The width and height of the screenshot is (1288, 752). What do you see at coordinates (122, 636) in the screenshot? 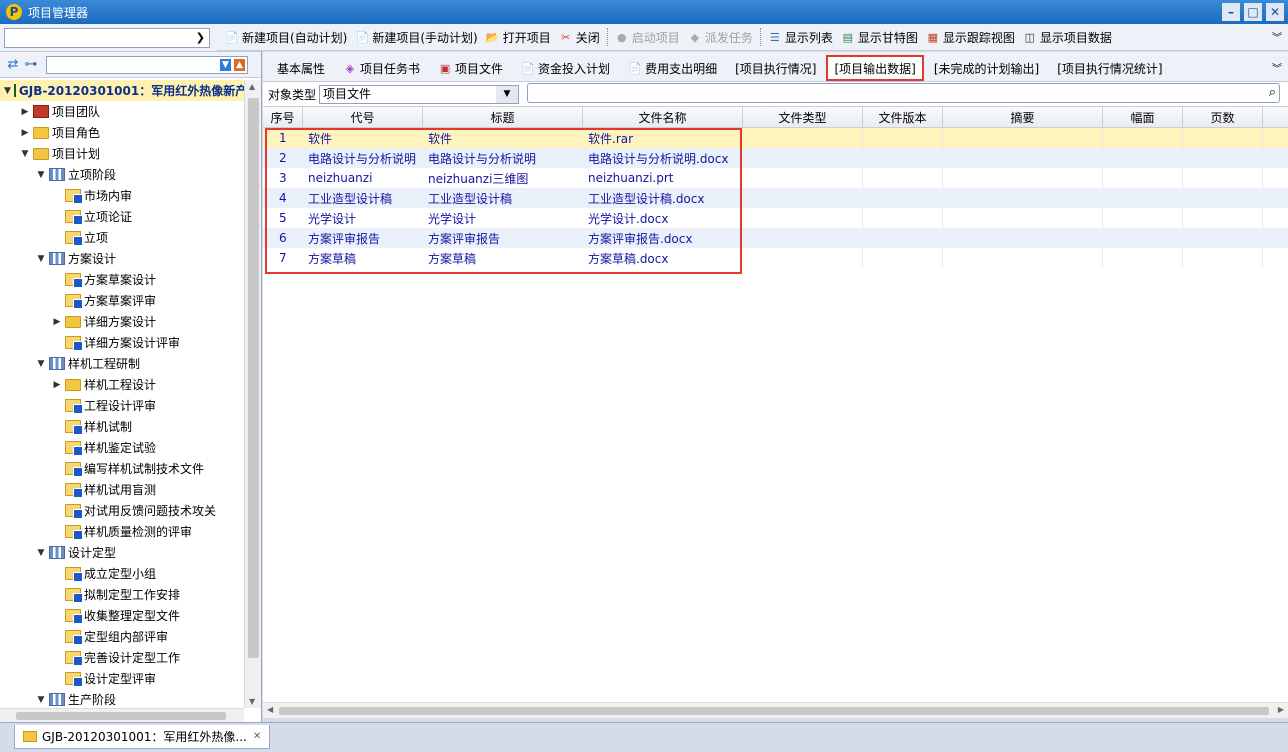
I see `tree-item: 定型组内部评审` at bounding box center [122, 636].